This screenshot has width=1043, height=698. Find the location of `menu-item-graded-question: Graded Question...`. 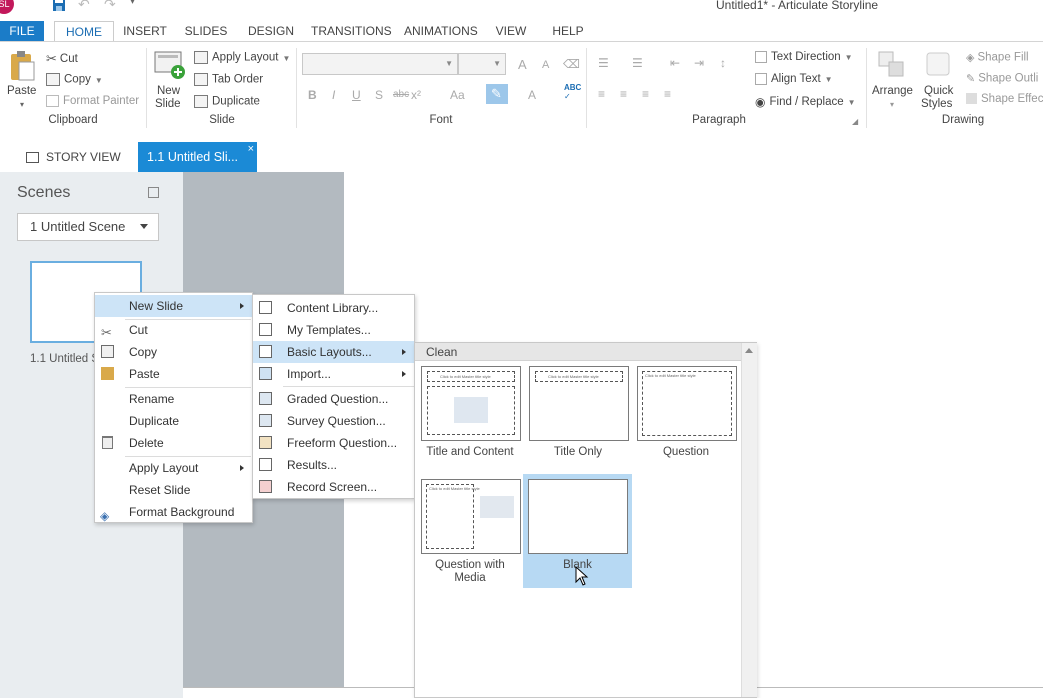

menu-item-graded-question: Graded Question... is located at coordinates (333, 399).